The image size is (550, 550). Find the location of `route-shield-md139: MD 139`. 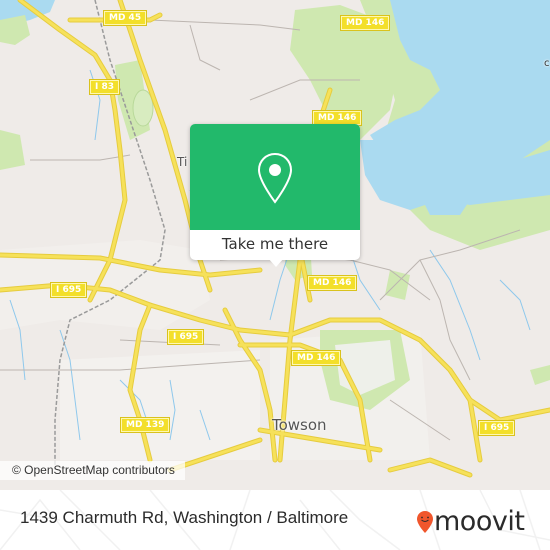

route-shield-md139: MD 139 is located at coordinates (145, 425).